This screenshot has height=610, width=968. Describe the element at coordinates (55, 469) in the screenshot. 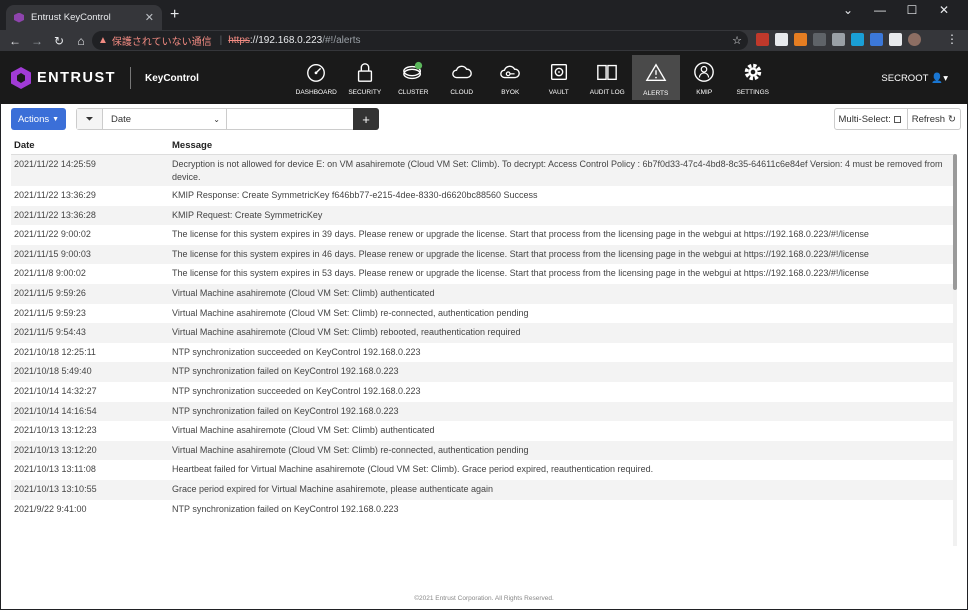

I see `alert-date: 2021/10/13 13:11:08` at that location.